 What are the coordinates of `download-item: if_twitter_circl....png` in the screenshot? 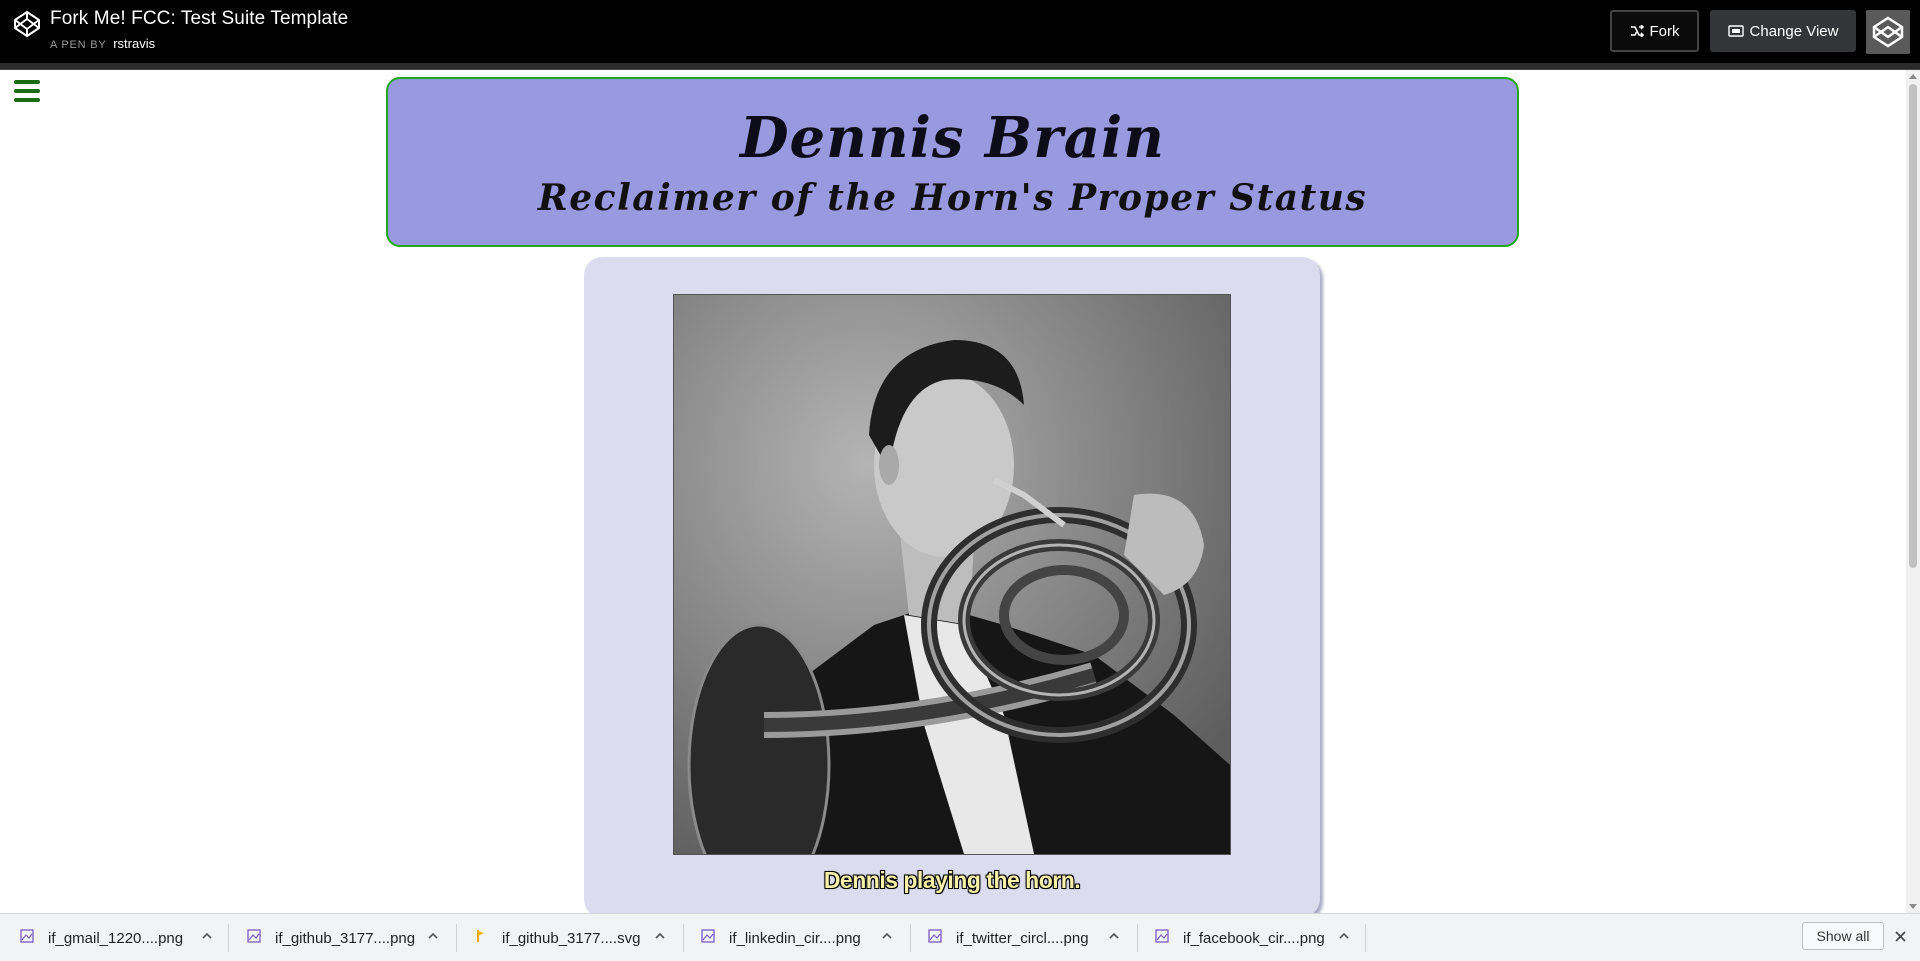 It's located at (1021, 937).